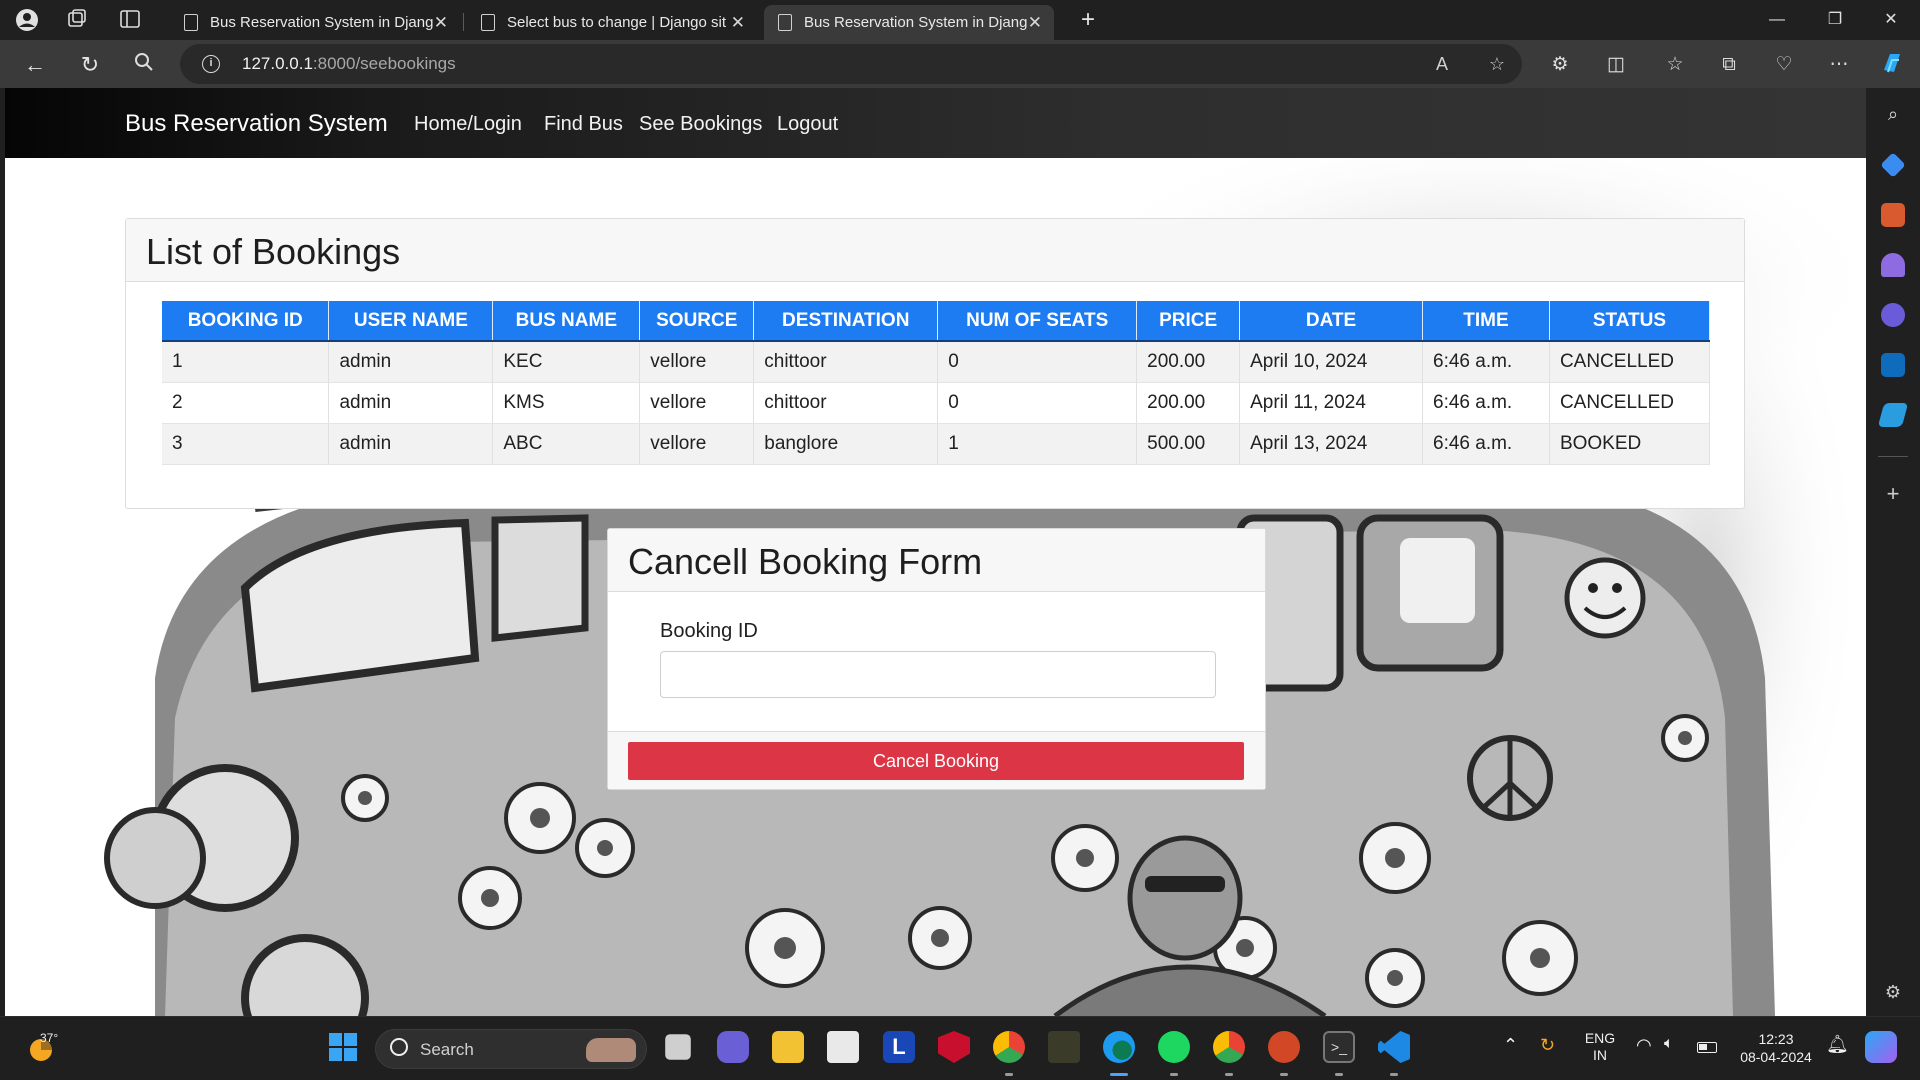 Image resolution: width=1920 pixels, height=1080 pixels. I want to click on copilot-taskbar-icon, so click(1881, 1047).